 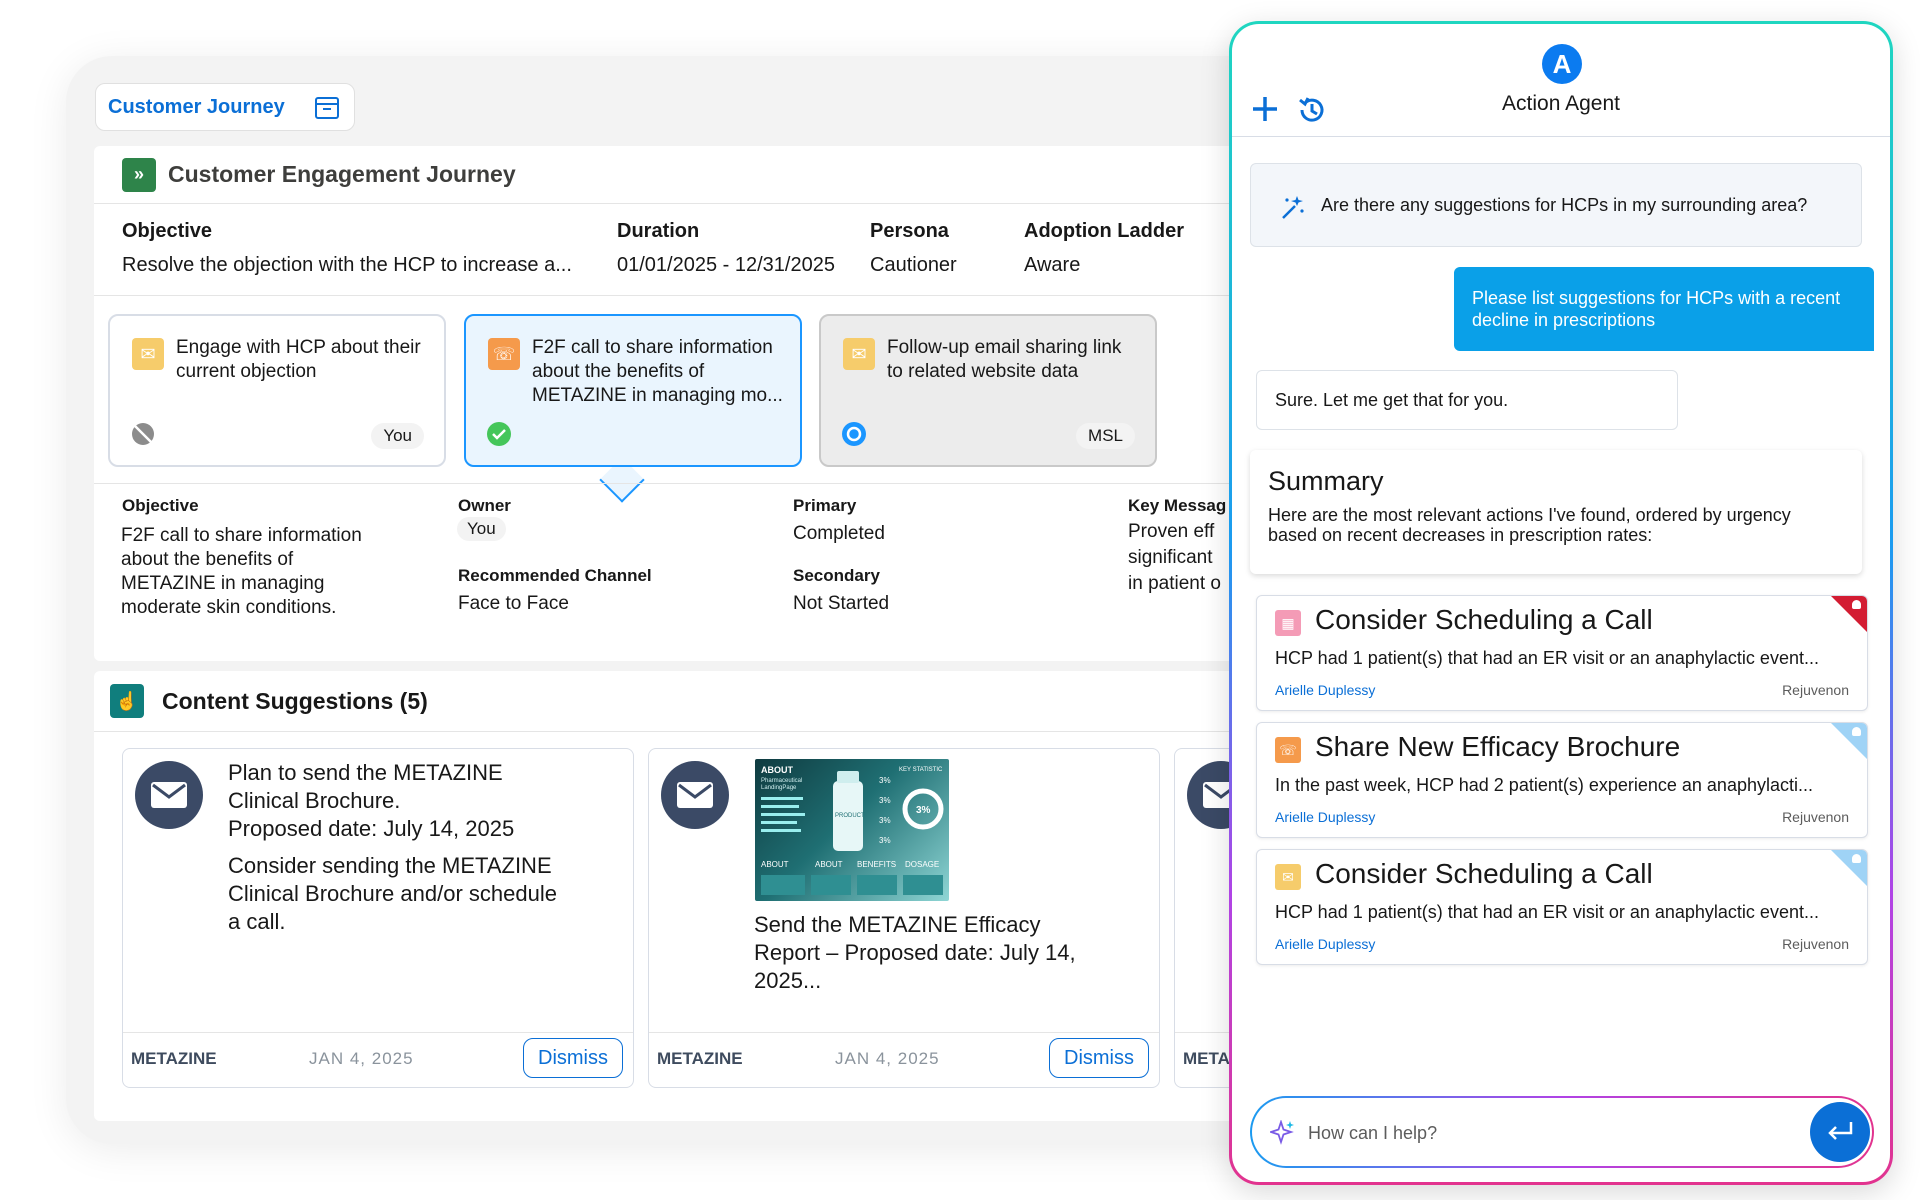 What do you see at coordinates (1104, 231) in the screenshot?
I see `adoption-ladder-label: Adoption Ladder` at bounding box center [1104, 231].